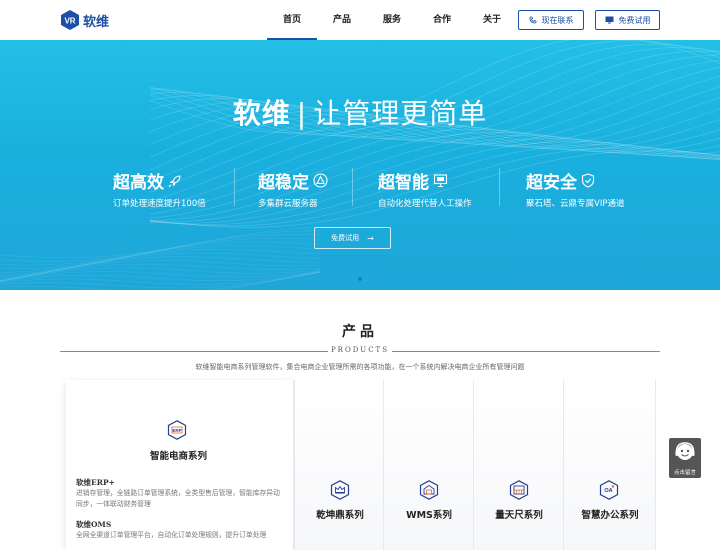 The image size is (720, 550). I want to click on stable-triangle-icon, so click(320, 180).